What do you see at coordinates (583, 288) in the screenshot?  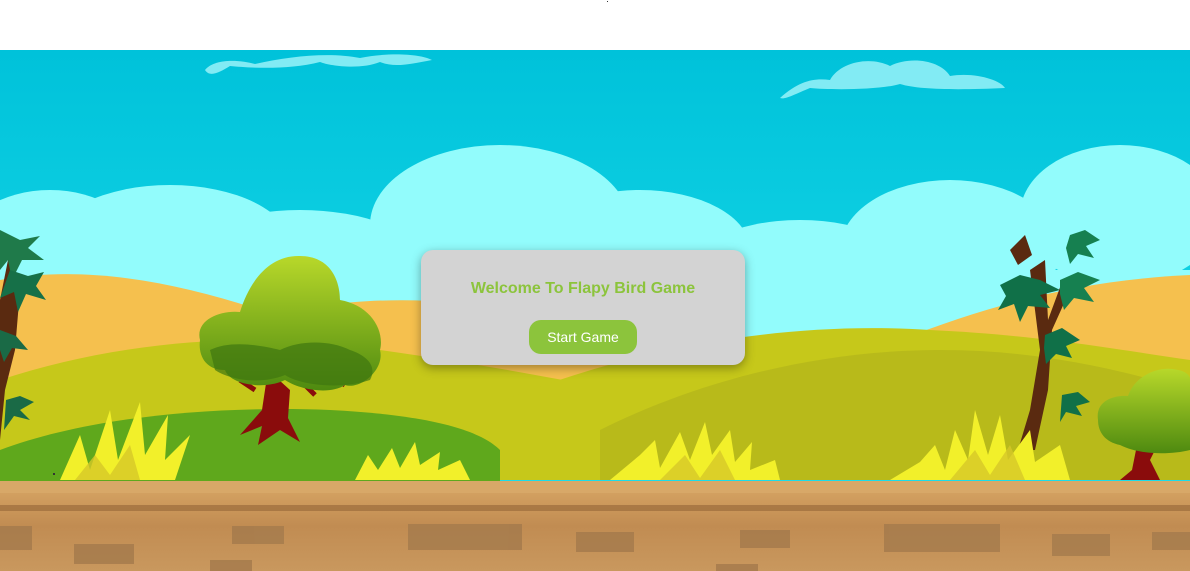 I see `welcome-title: Welcome To Flapy Bird Game` at bounding box center [583, 288].